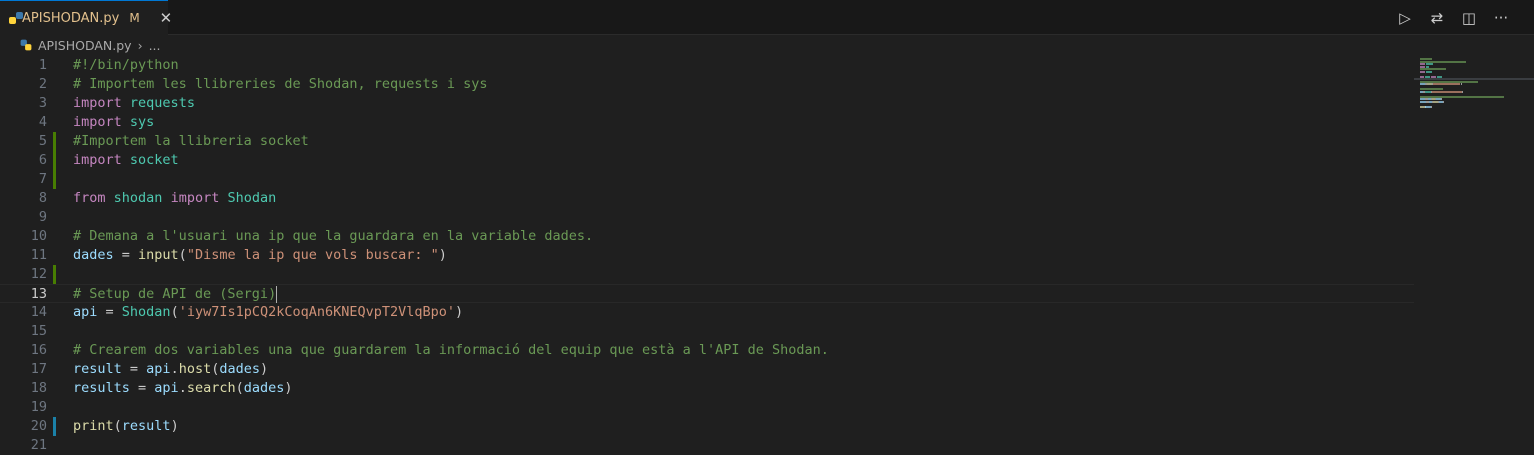  What do you see at coordinates (26, 45) in the screenshot?
I see `python-file-icon` at bounding box center [26, 45].